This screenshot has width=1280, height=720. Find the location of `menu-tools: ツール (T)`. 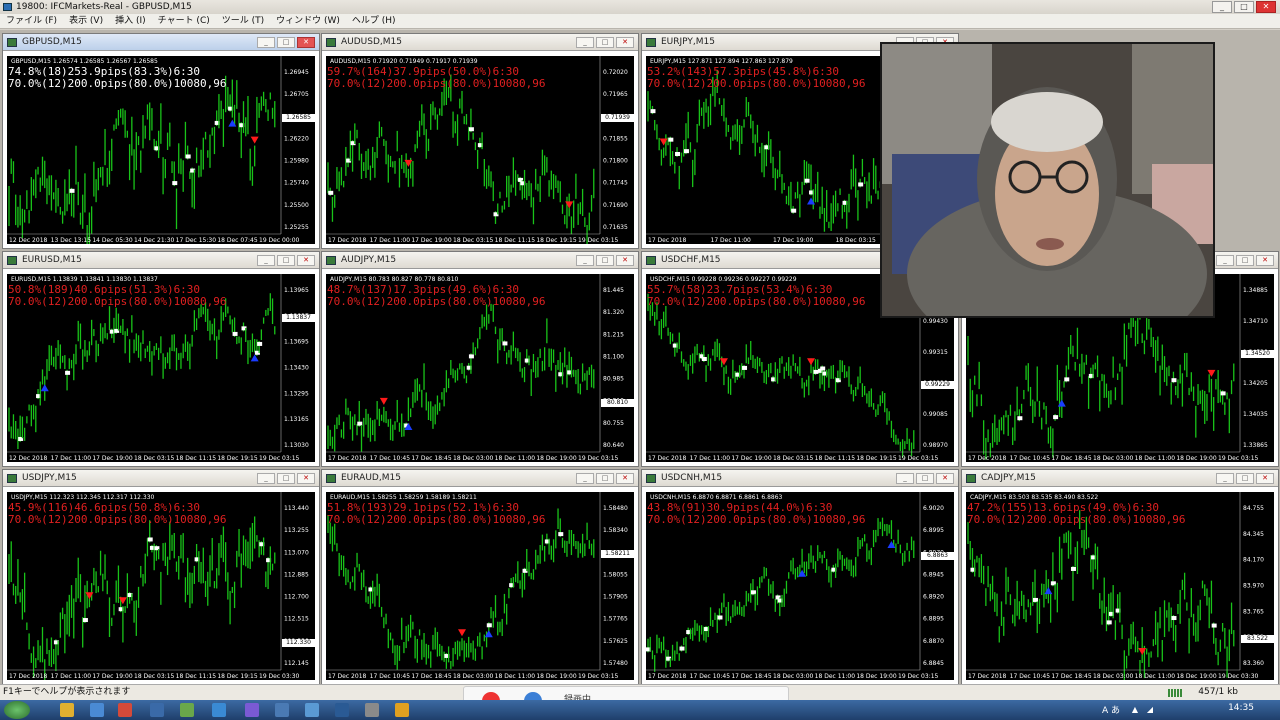

menu-tools: ツール (T) is located at coordinates (243, 21).